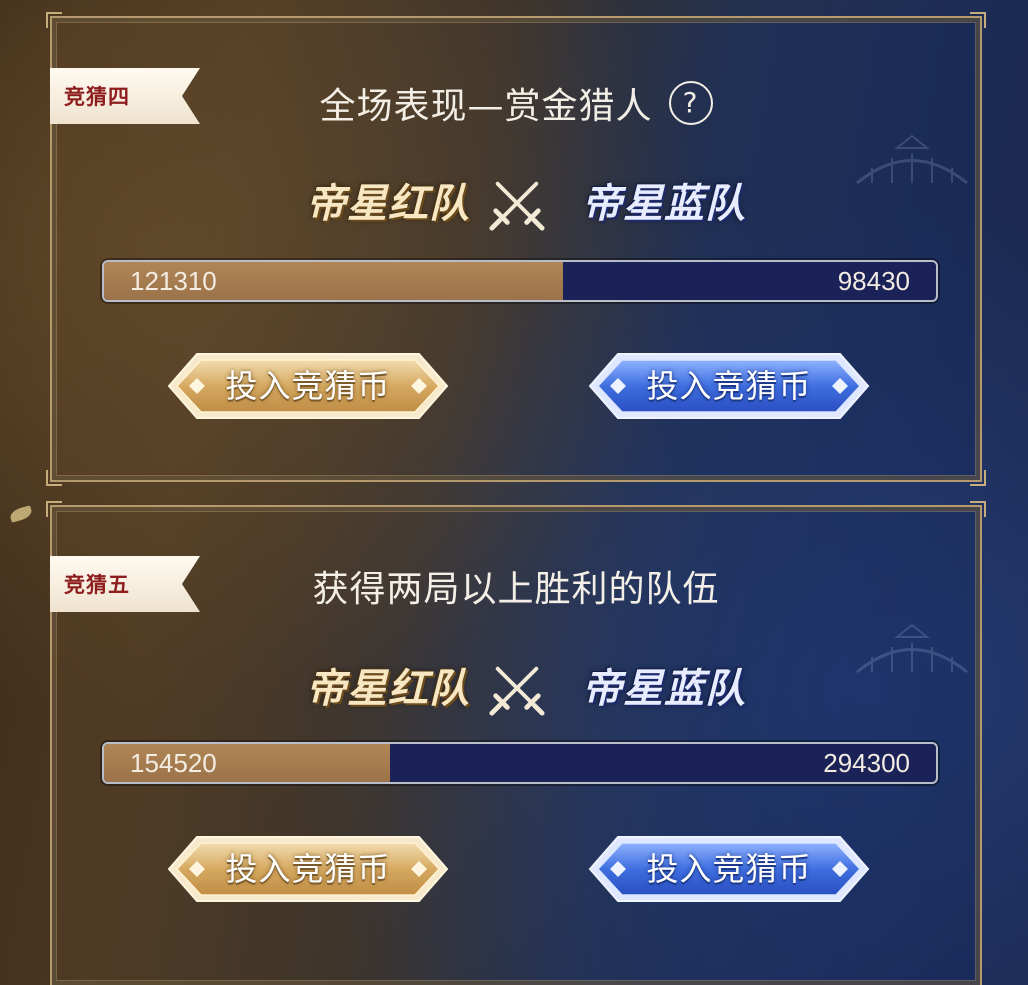 The width and height of the screenshot is (1028, 985). I want to click on blue-amount: 98430, so click(873, 281).